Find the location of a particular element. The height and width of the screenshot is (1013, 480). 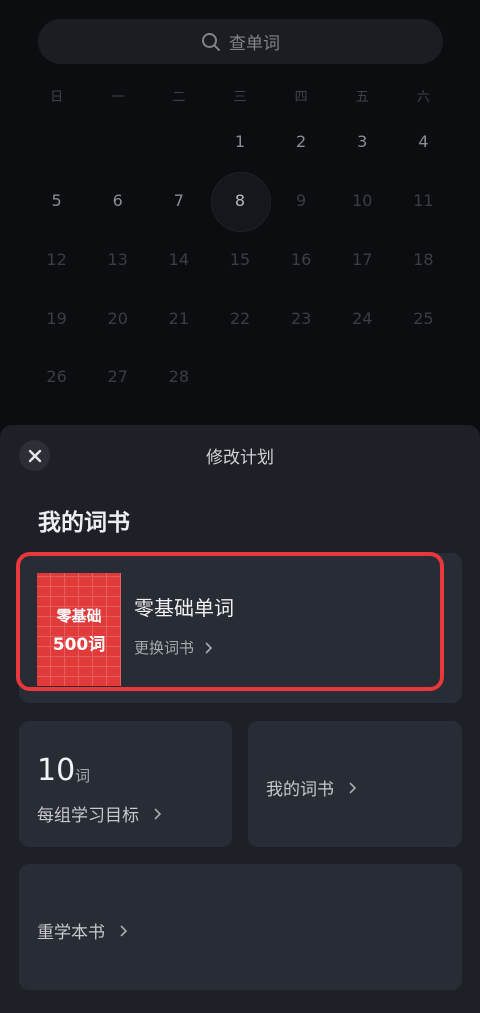

calendar-day: 15 is located at coordinates (239, 260).